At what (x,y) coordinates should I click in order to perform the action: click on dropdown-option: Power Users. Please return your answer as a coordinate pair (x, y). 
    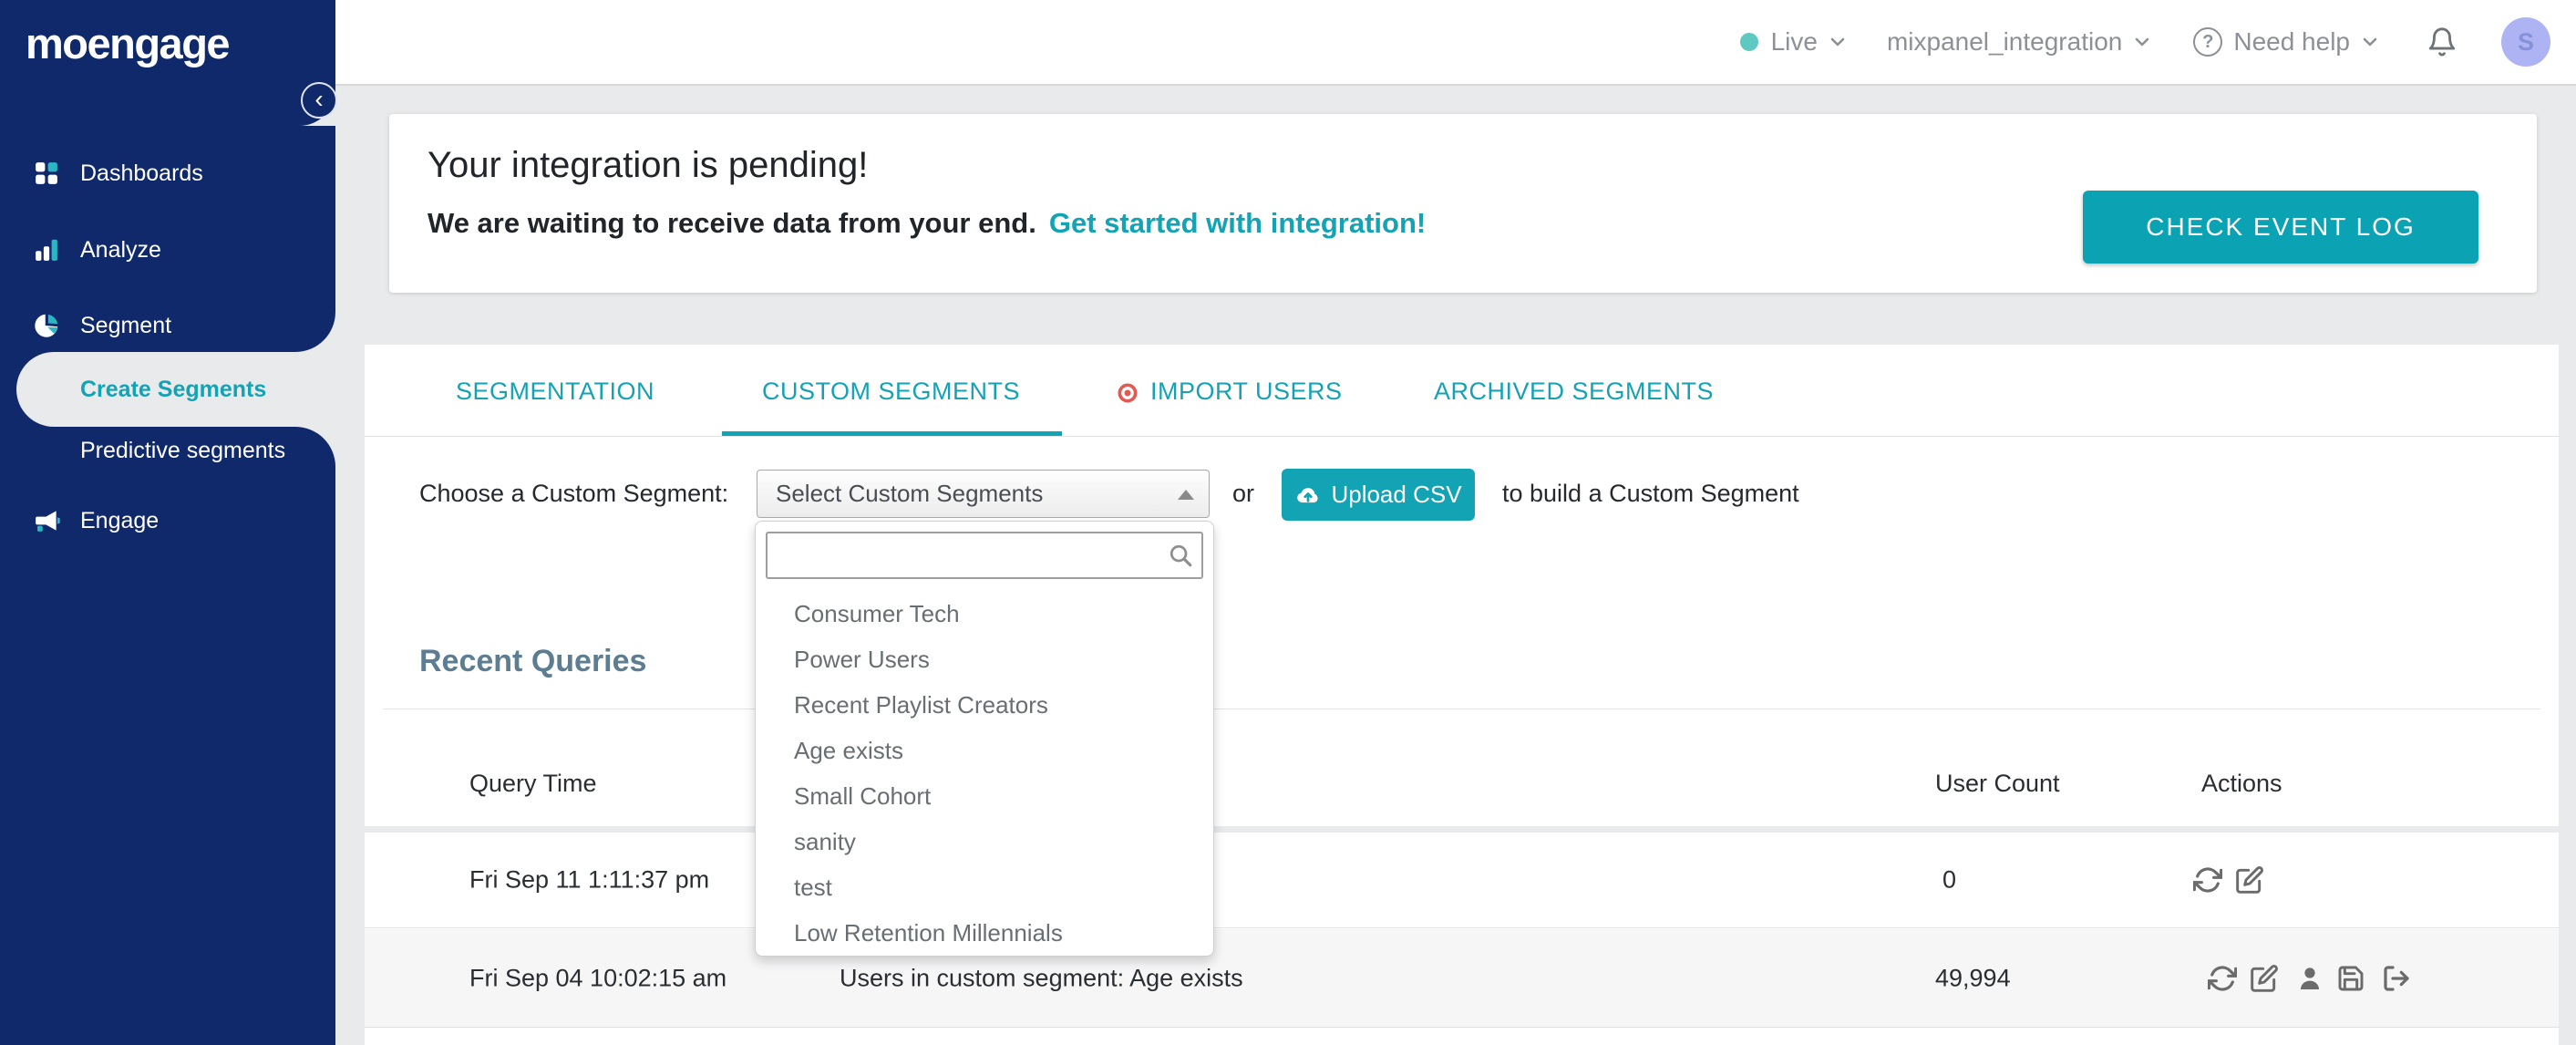
    Looking at the image, I should click on (984, 659).